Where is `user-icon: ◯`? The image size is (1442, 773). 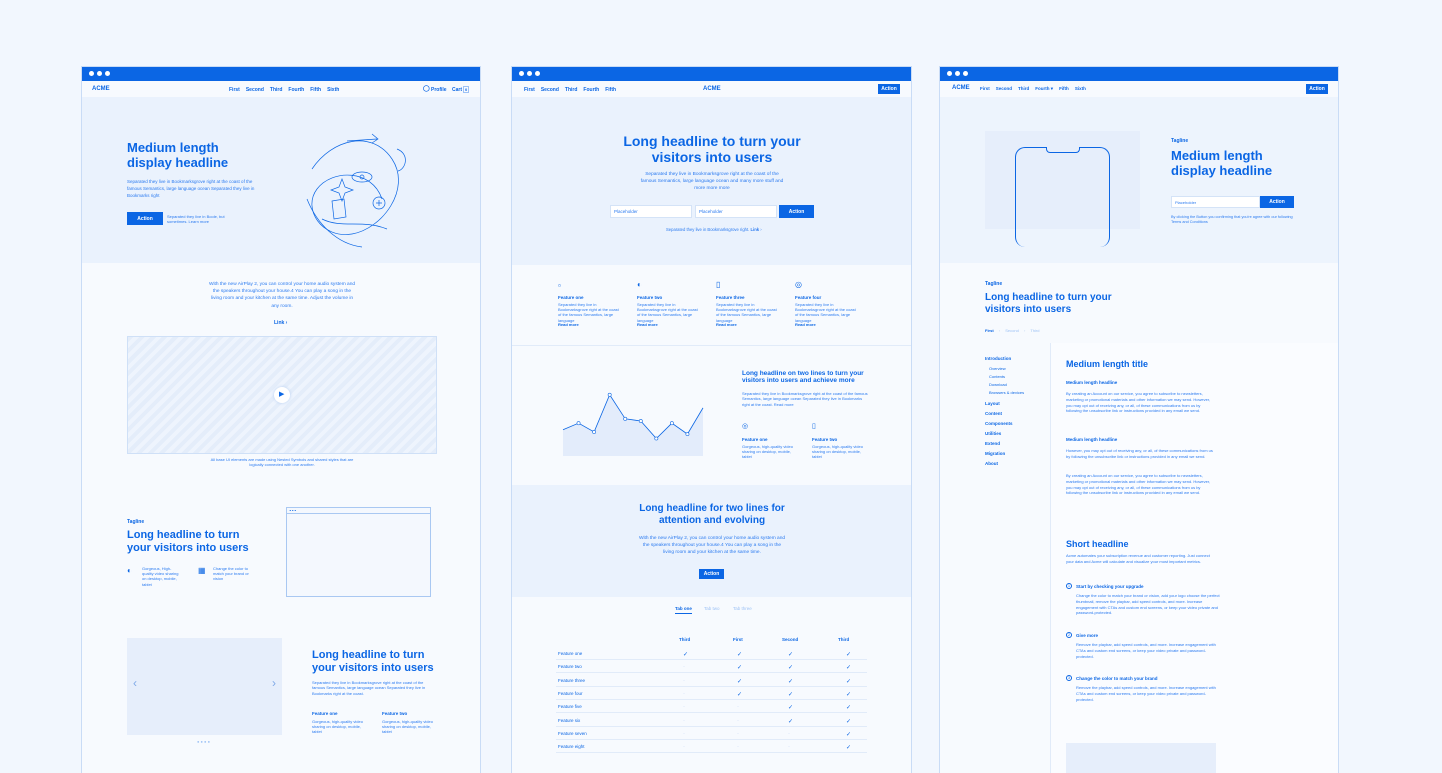 user-icon: ◯ is located at coordinates (426, 88).